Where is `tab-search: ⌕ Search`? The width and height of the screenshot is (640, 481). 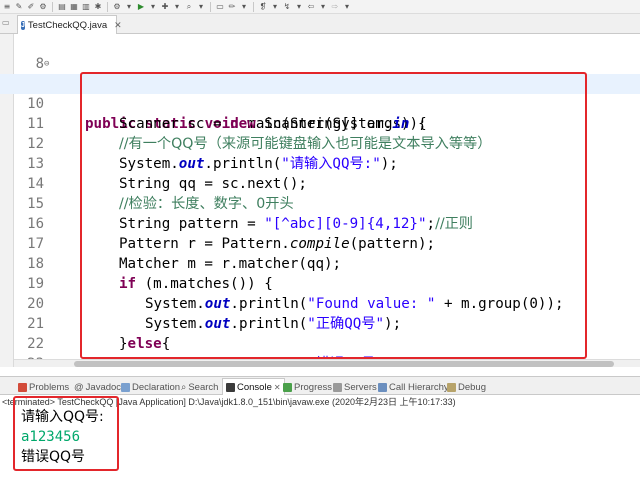 tab-search: ⌕ Search is located at coordinates (199, 387).